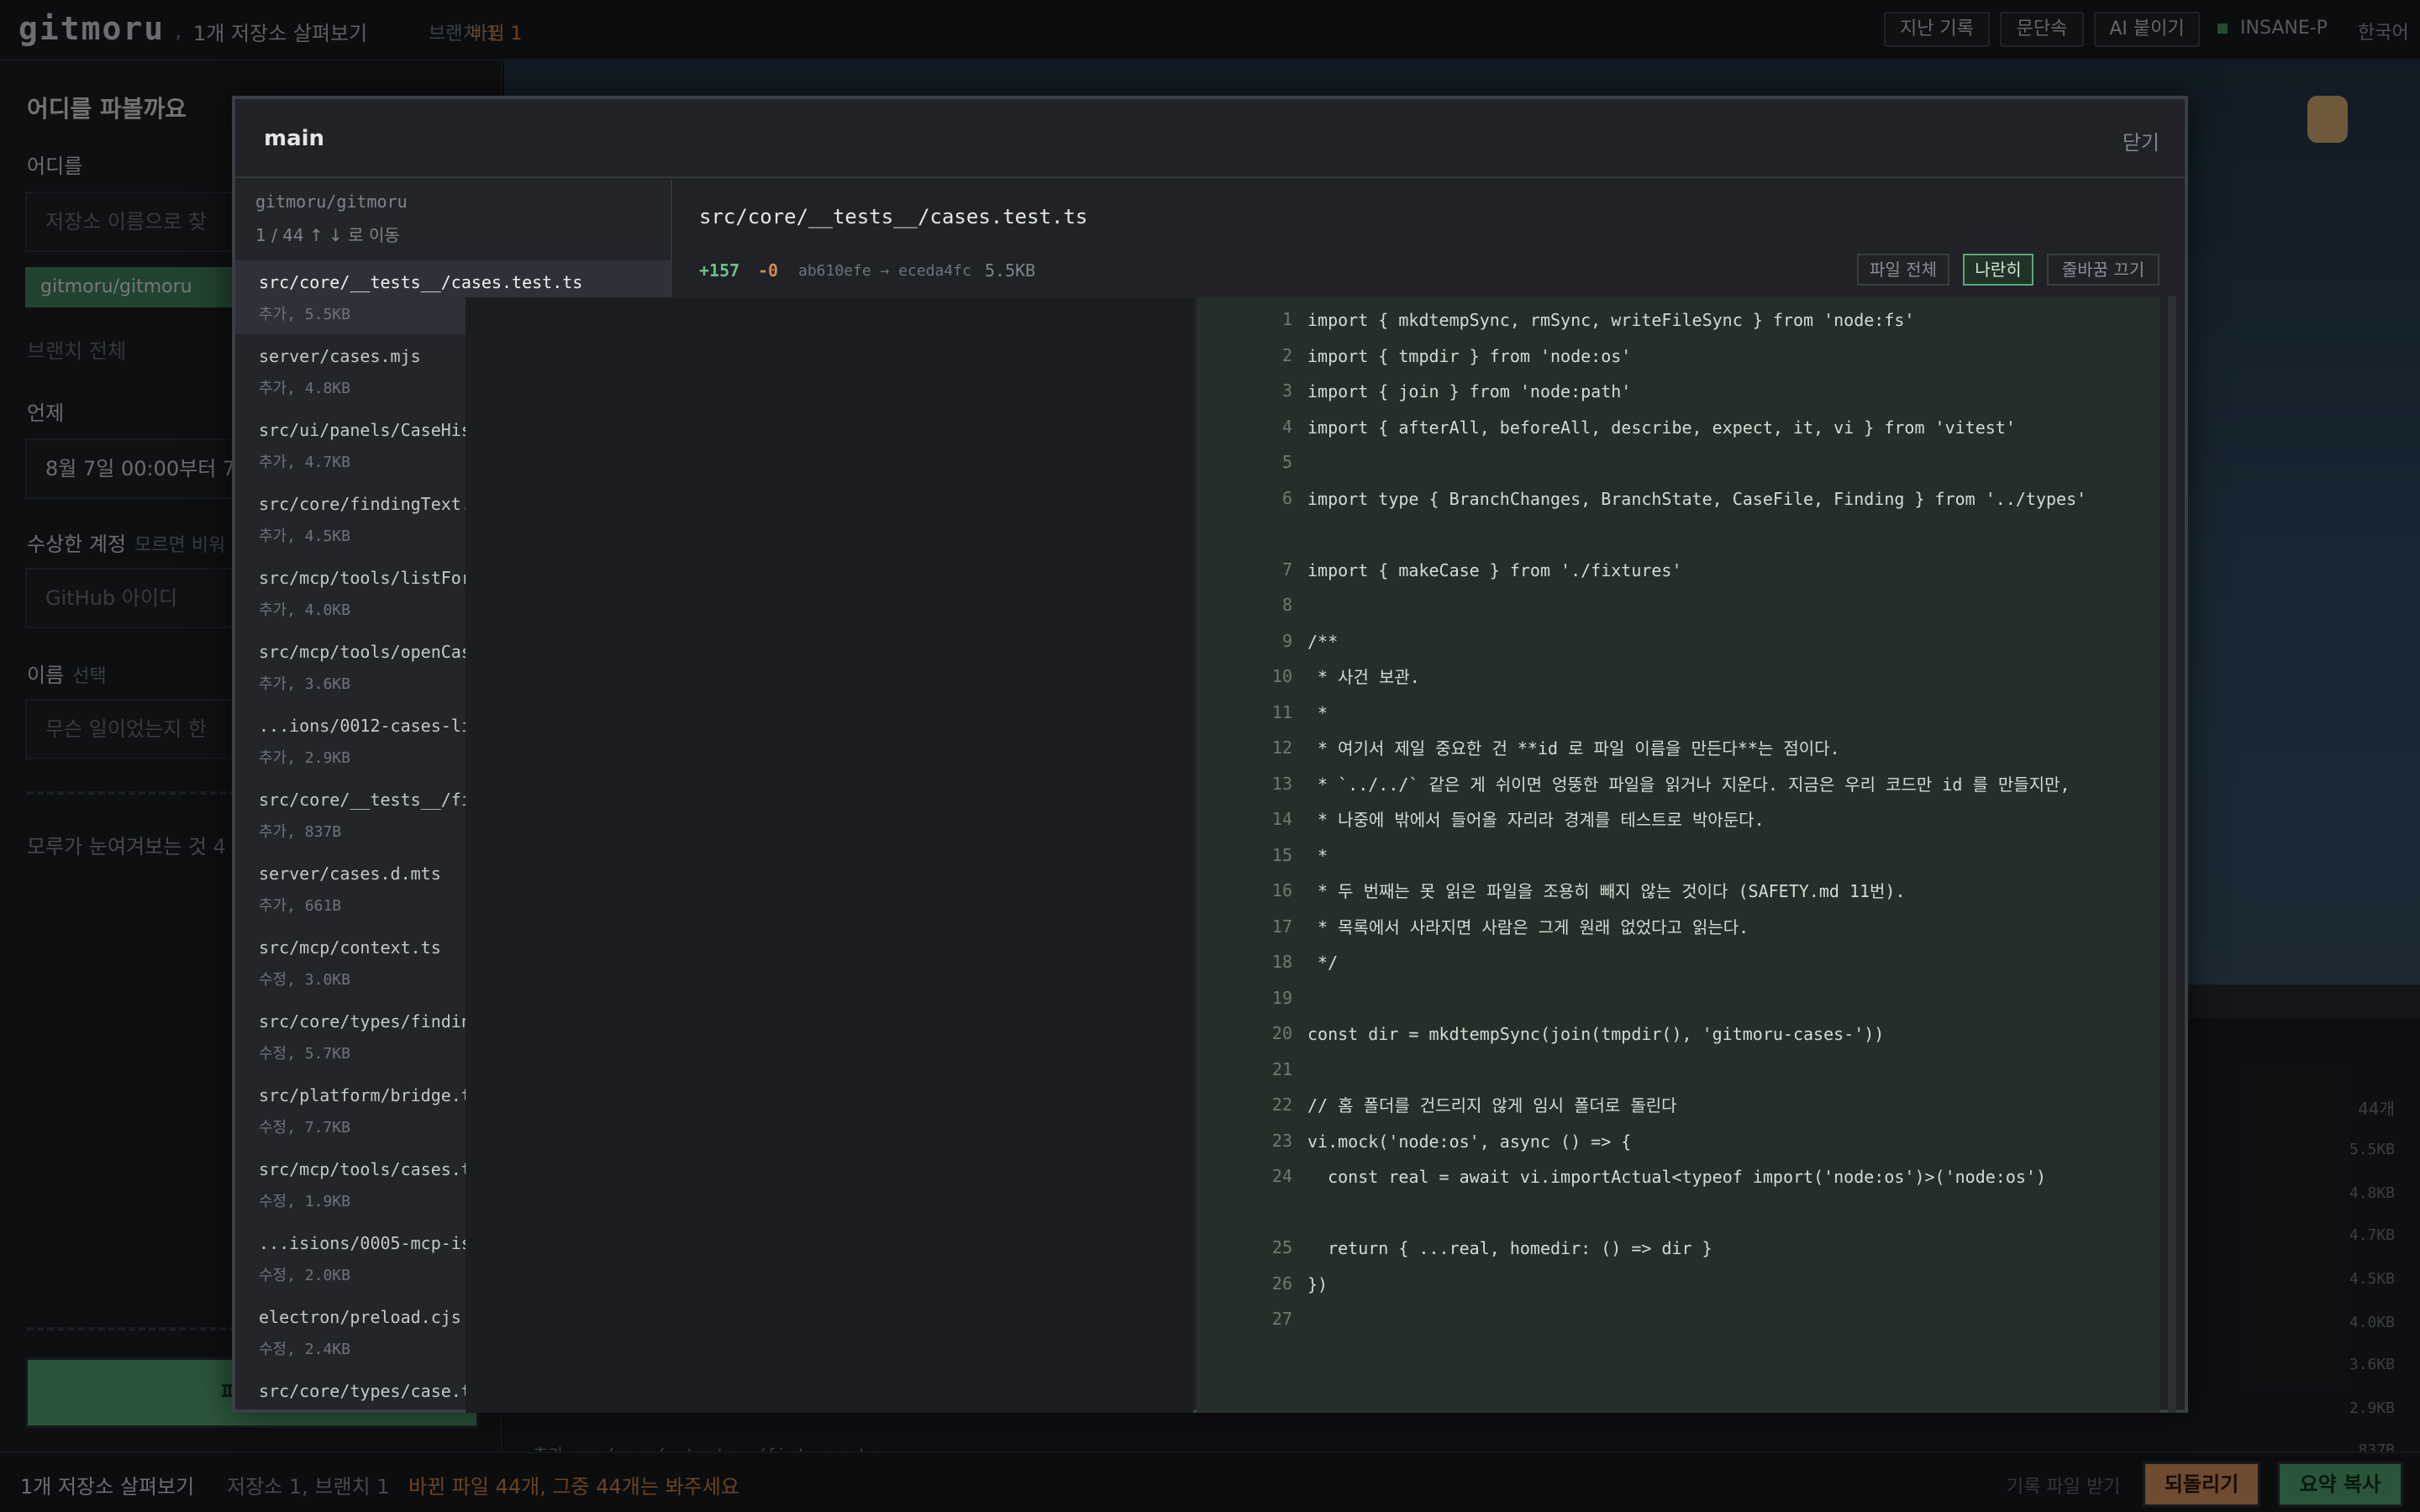 This screenshot has height=1512, width=2420. Describe the element at coordinates (1323, 641) in the screenshot. I see `code-line: /**` at that location.